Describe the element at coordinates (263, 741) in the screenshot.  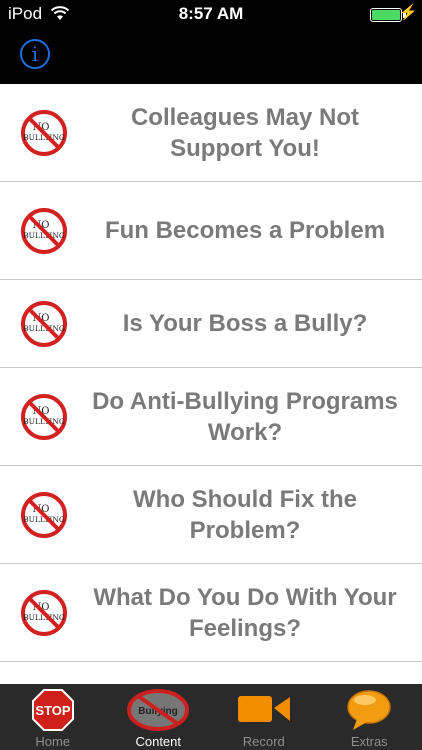
I see `tab-record-label: Record` at that location.